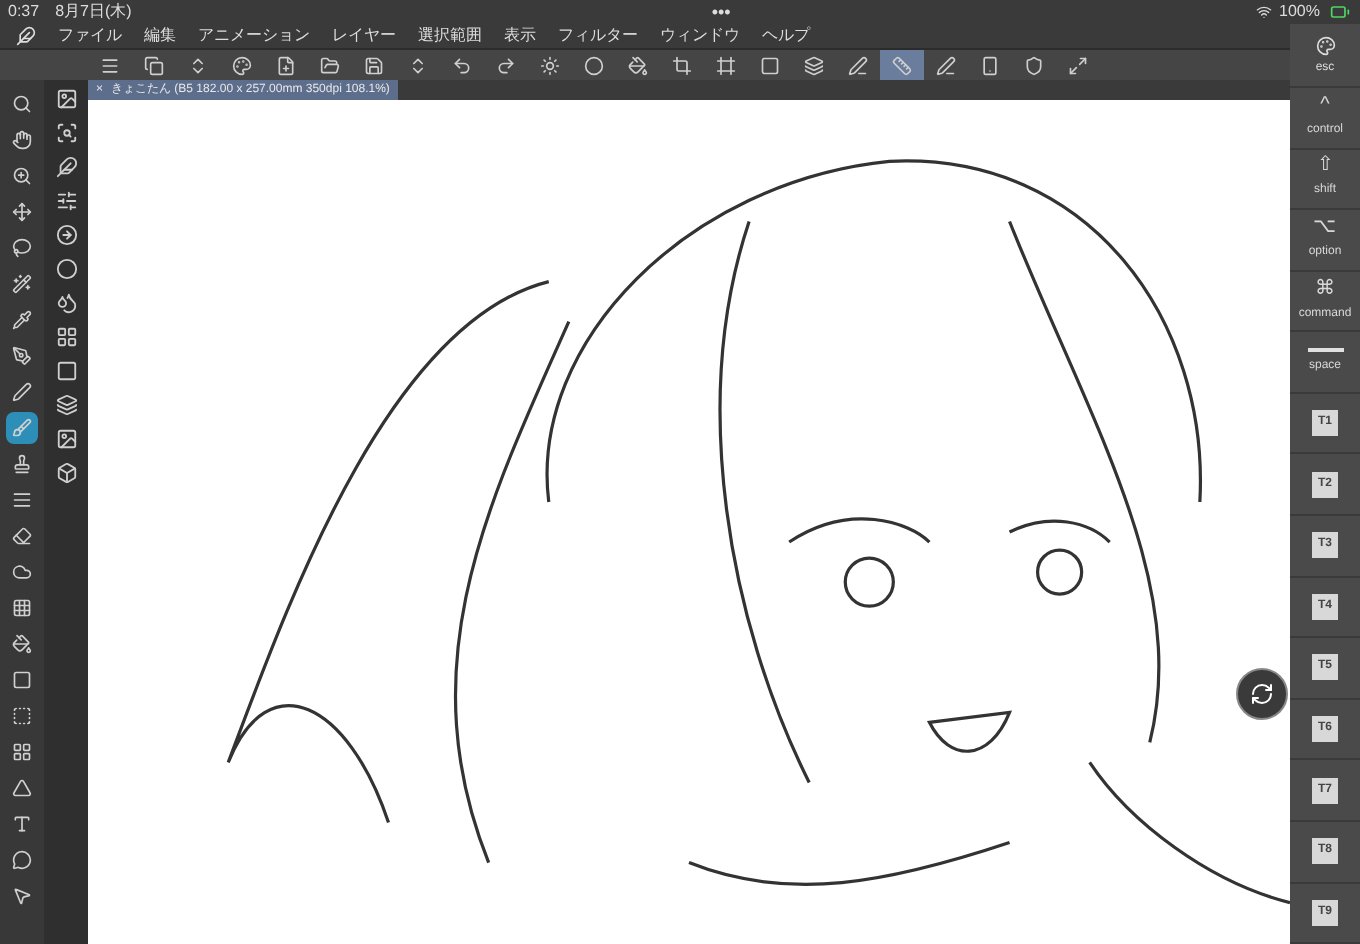 Image resolution: width=1360 pixels, height=944 pixels. What do you see at coordinates (110, 65) in the screenshot?
I see `menu-icon` at bounding box center [110, 65].